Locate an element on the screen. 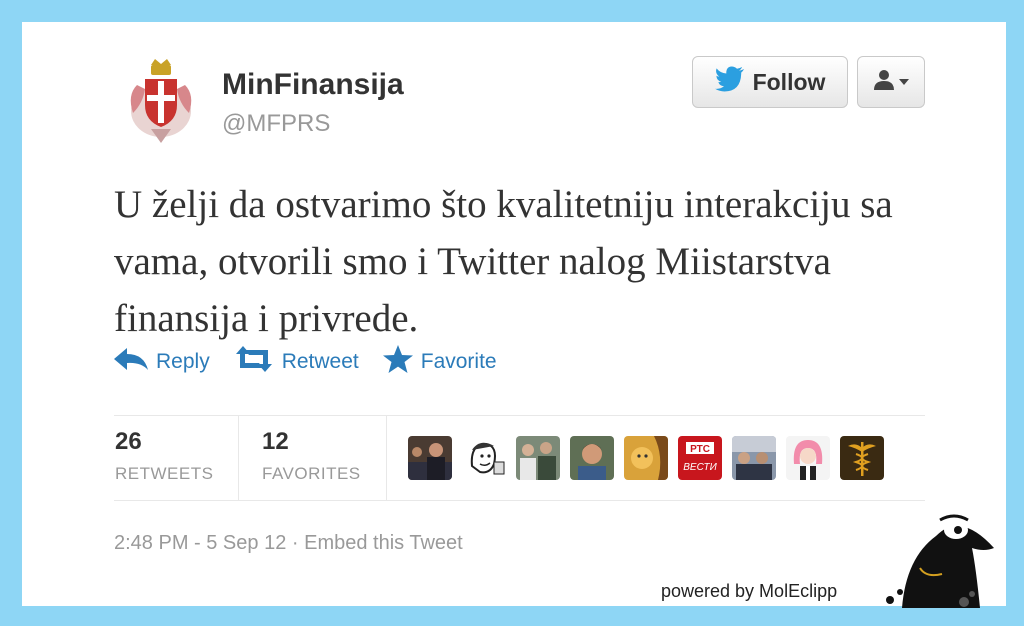 Image resolution: width=1024 pixels, height=626 pixels. favoriter-avatars: РТС ВЕСТИ is located at coordinates (646, 458).